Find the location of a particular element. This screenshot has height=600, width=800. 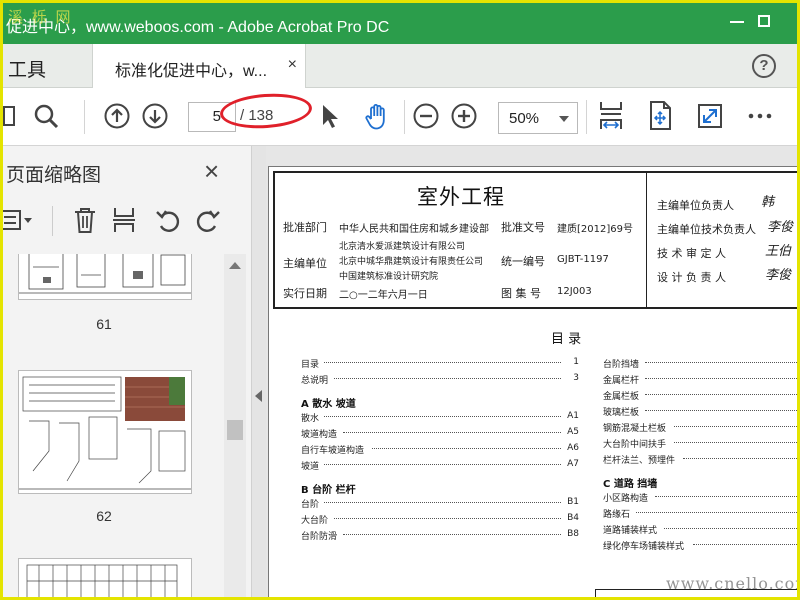

zoom-in-icon is located at coordinates (464, 116).